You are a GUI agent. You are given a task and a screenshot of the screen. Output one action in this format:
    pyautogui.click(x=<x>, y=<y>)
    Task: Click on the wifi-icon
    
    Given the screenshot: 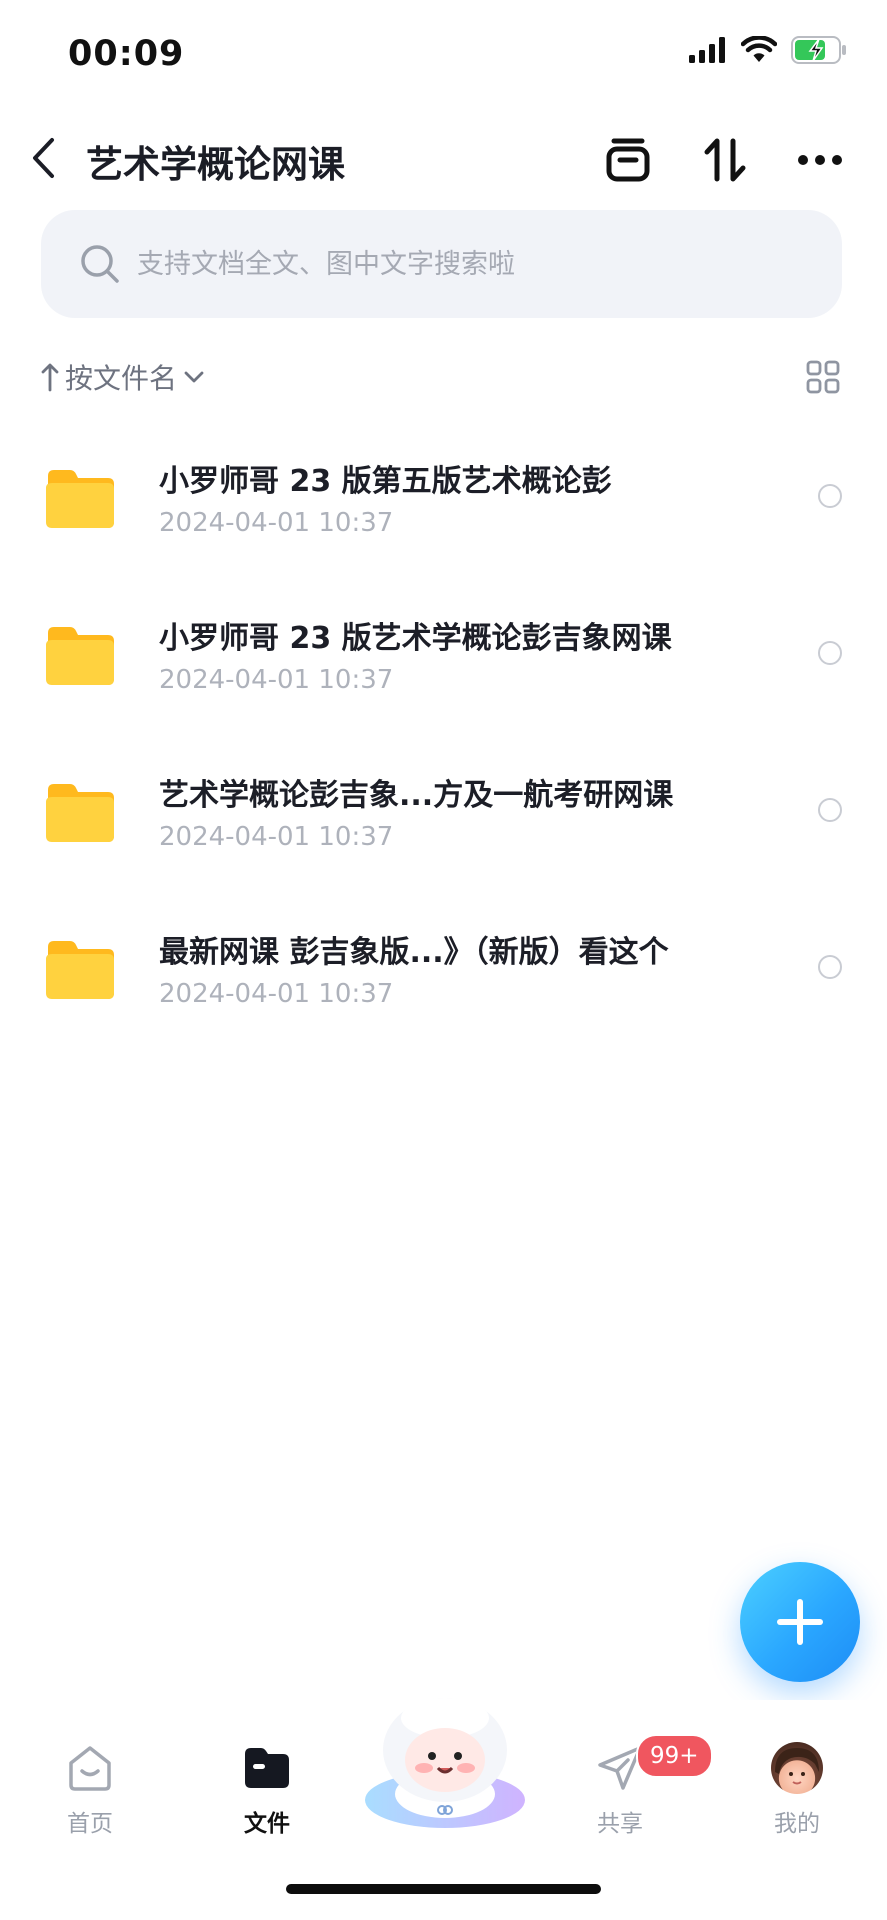 What is the action you would take?
    pyautogui.click(x=759, y=51)
    